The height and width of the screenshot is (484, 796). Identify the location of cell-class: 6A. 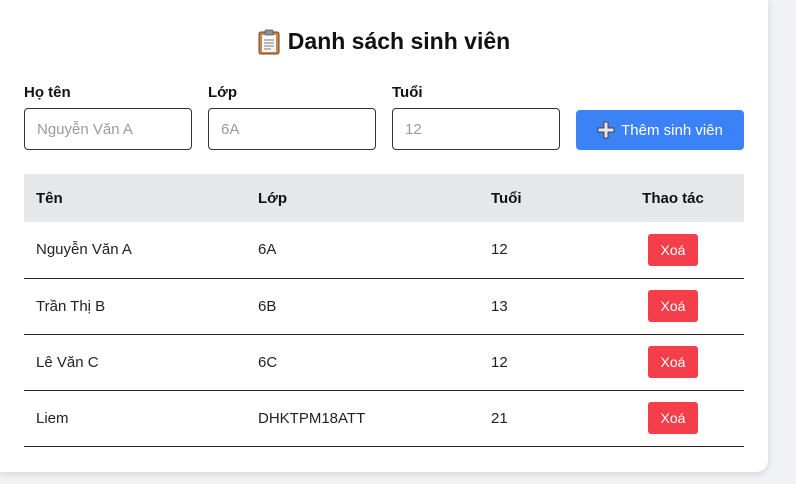
(267, 250).